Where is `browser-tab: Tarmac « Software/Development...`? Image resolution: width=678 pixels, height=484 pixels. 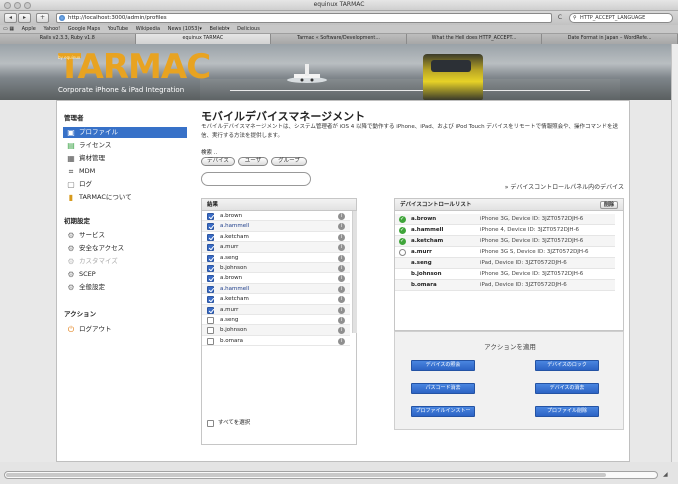 browser-tab: Tarmac « Software/Development... is located at coordinates (339, 39).